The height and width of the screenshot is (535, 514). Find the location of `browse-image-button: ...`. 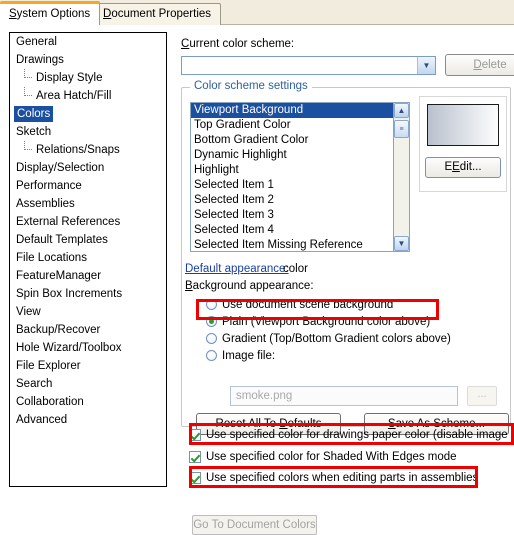

browse-image-button: ... is located at coordinates (482, 396).